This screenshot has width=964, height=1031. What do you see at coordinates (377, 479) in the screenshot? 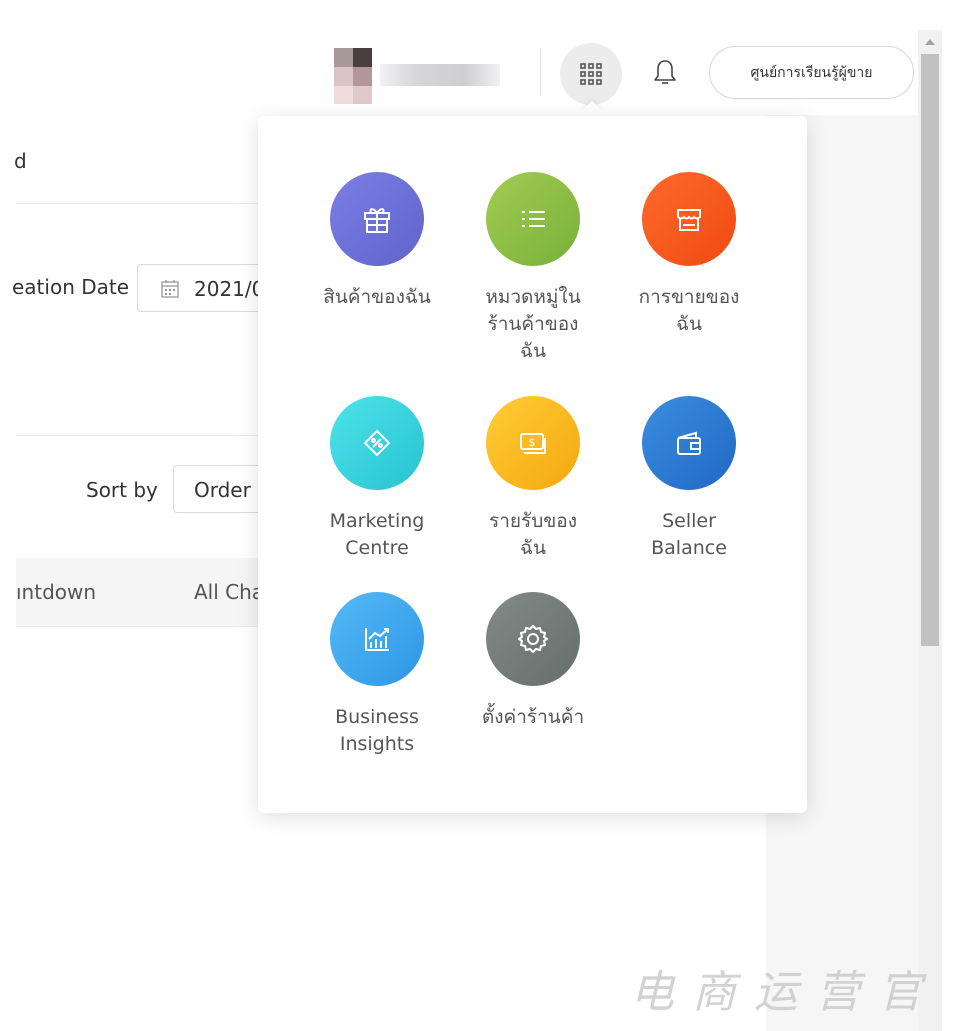
I see `app-marketing-centre: Marketing Centre` at bounding box center [377, 479].